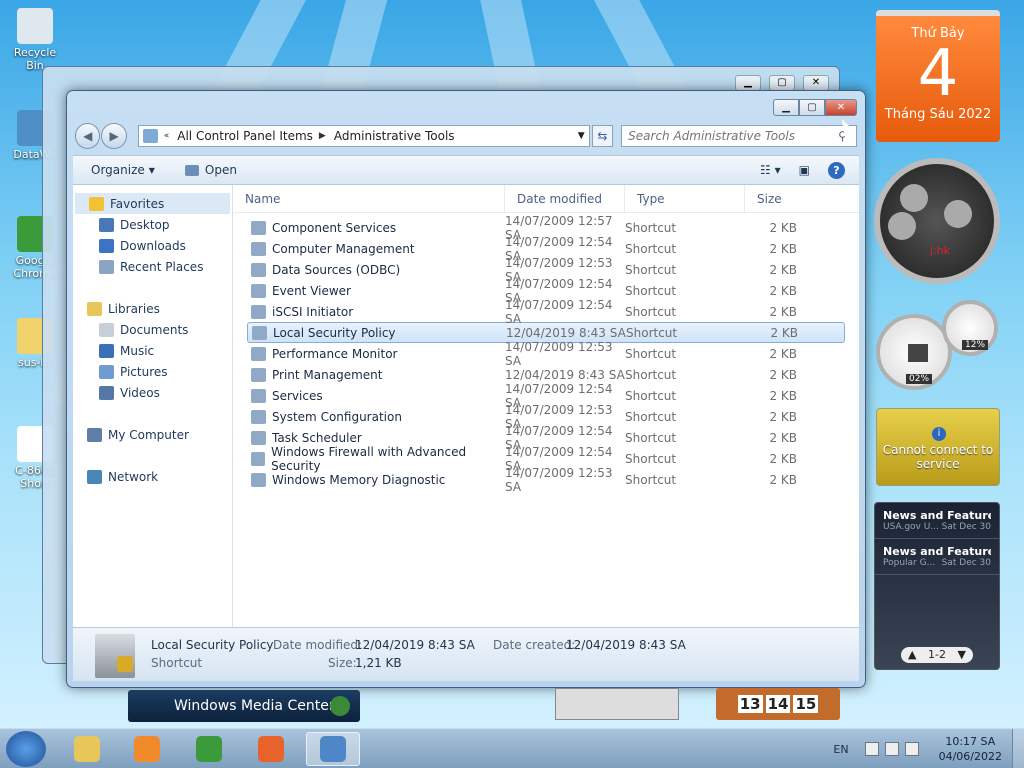  What do you see at coordinates (148, 434) in the screenshot?
I see `nav-label: My Computer` at bounding box center [148, 434].